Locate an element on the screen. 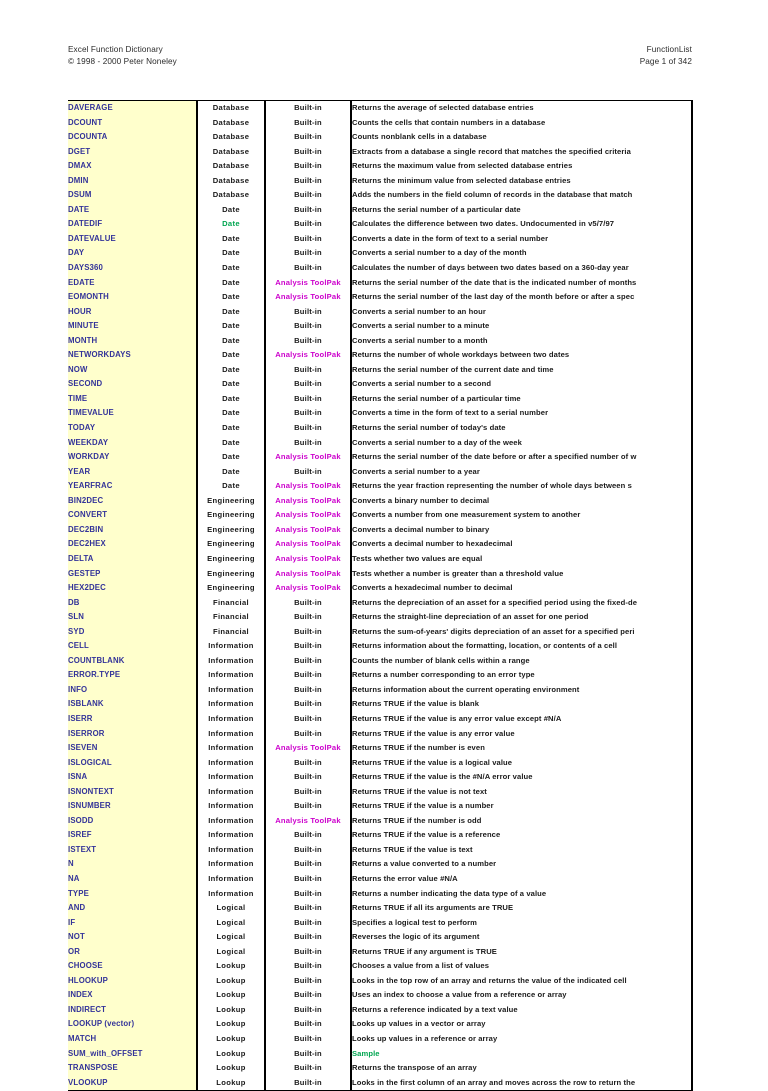 This screenshot has height=1091, width=768. function-category-cell: Financial is located at coordinates (231, 603).